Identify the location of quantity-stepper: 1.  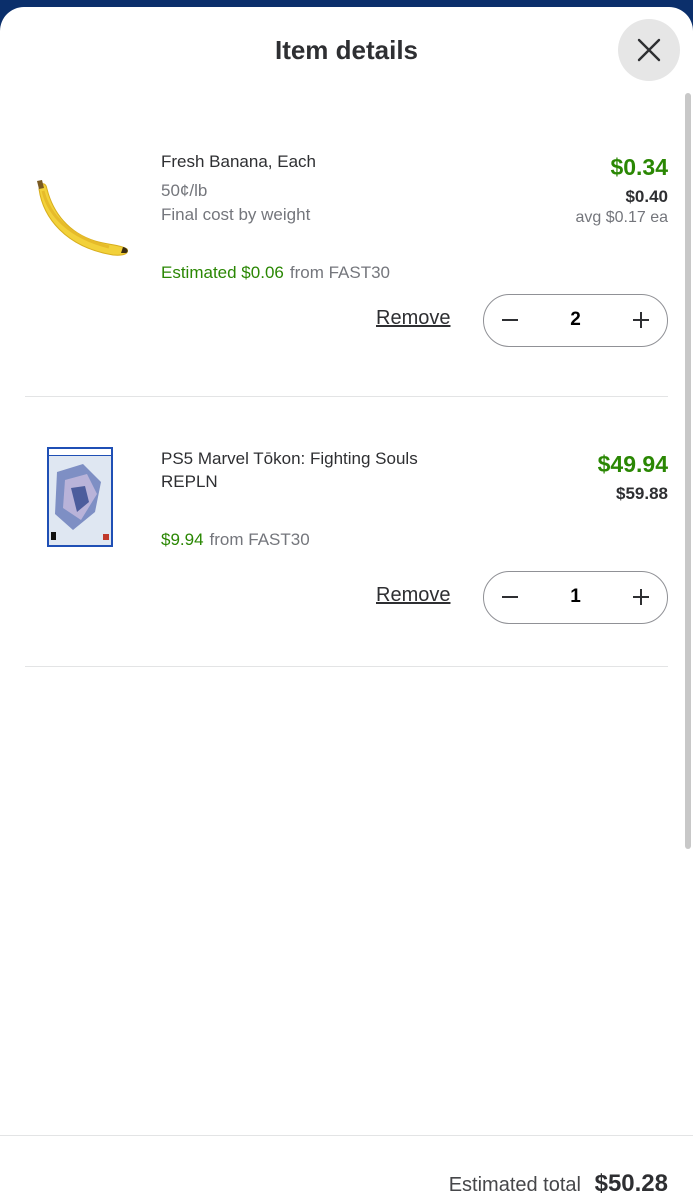
(575, 597).